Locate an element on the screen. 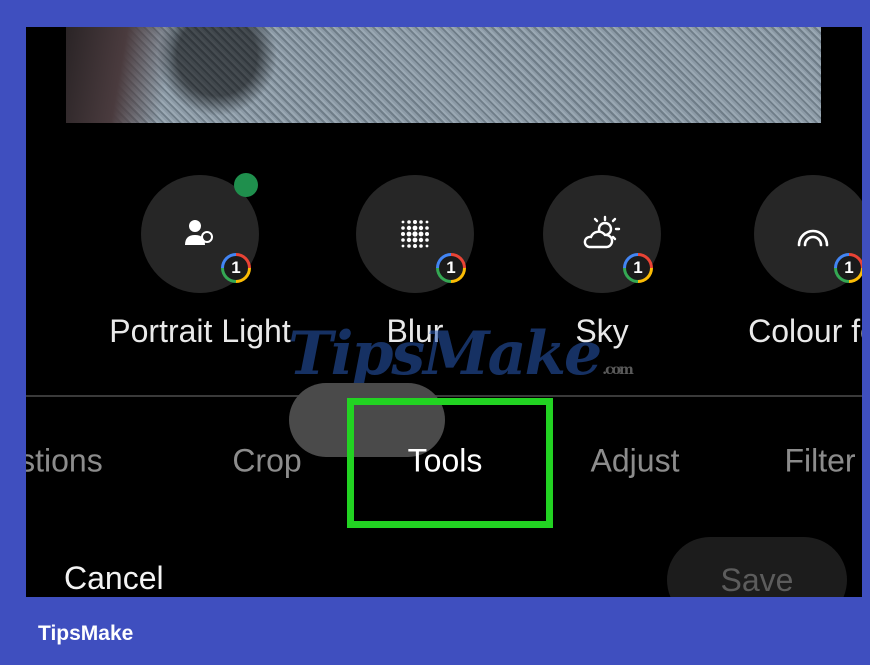 Image resolution: width=870 pixels, height=665 pixels. watermark-suffix: .com is located at coordinates (618, 370).